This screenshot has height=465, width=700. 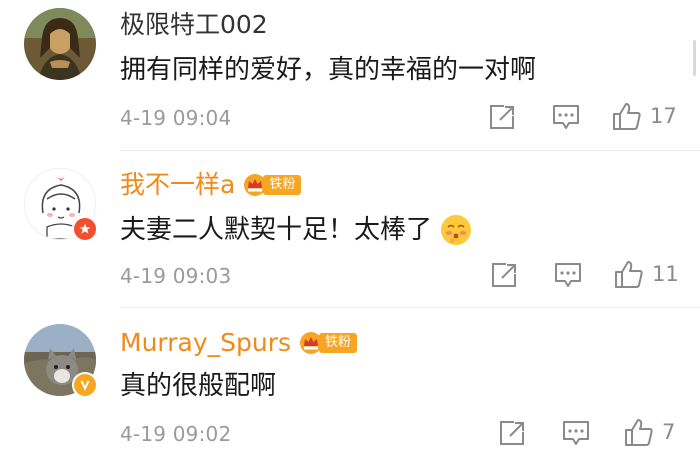 I want to click on scrollbar, so click(x=694, y=58).